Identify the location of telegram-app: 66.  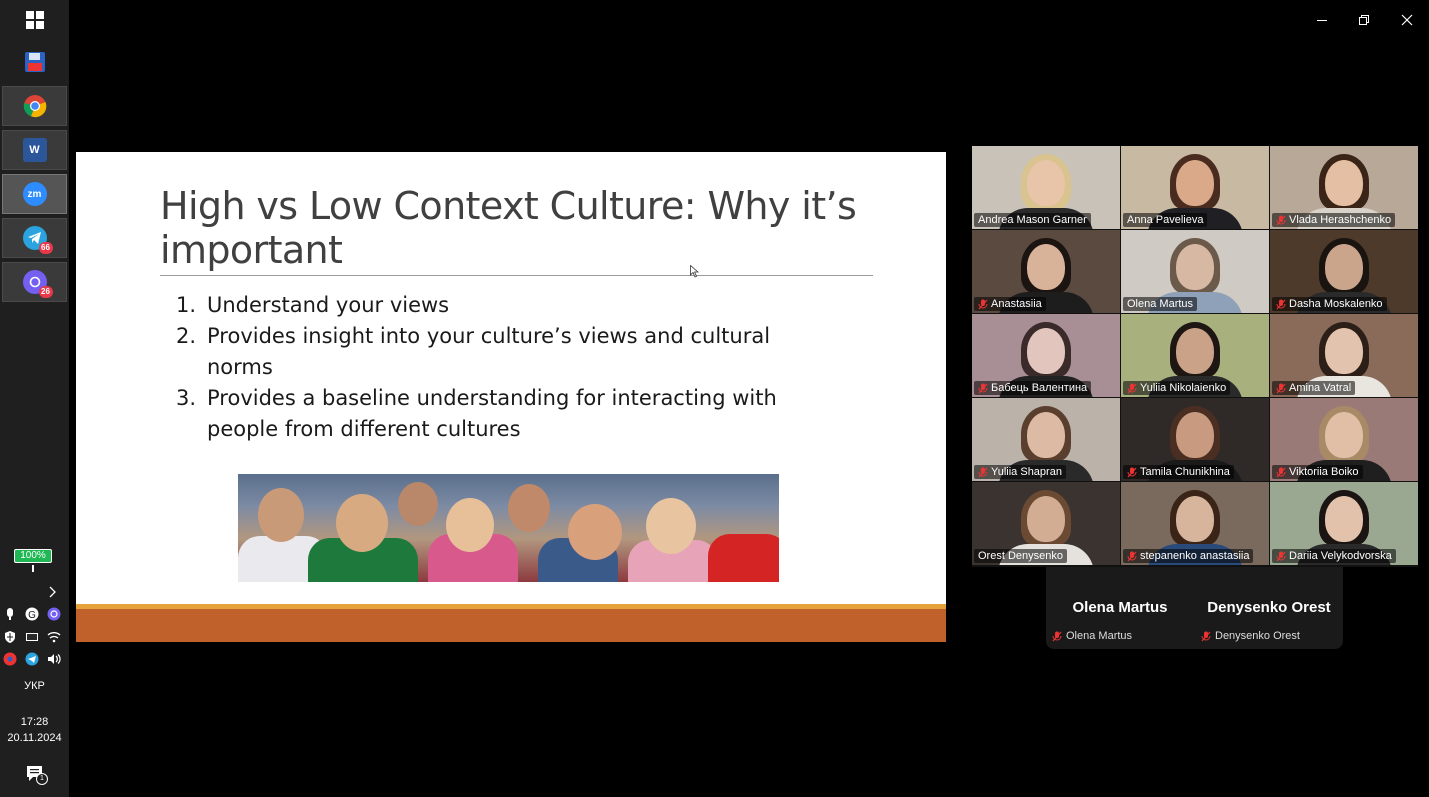
(34, 238).